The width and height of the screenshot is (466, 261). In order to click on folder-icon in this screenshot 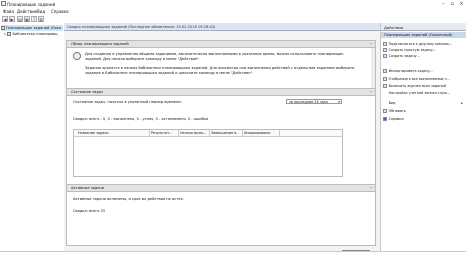, I will do `click(9, 34)`.